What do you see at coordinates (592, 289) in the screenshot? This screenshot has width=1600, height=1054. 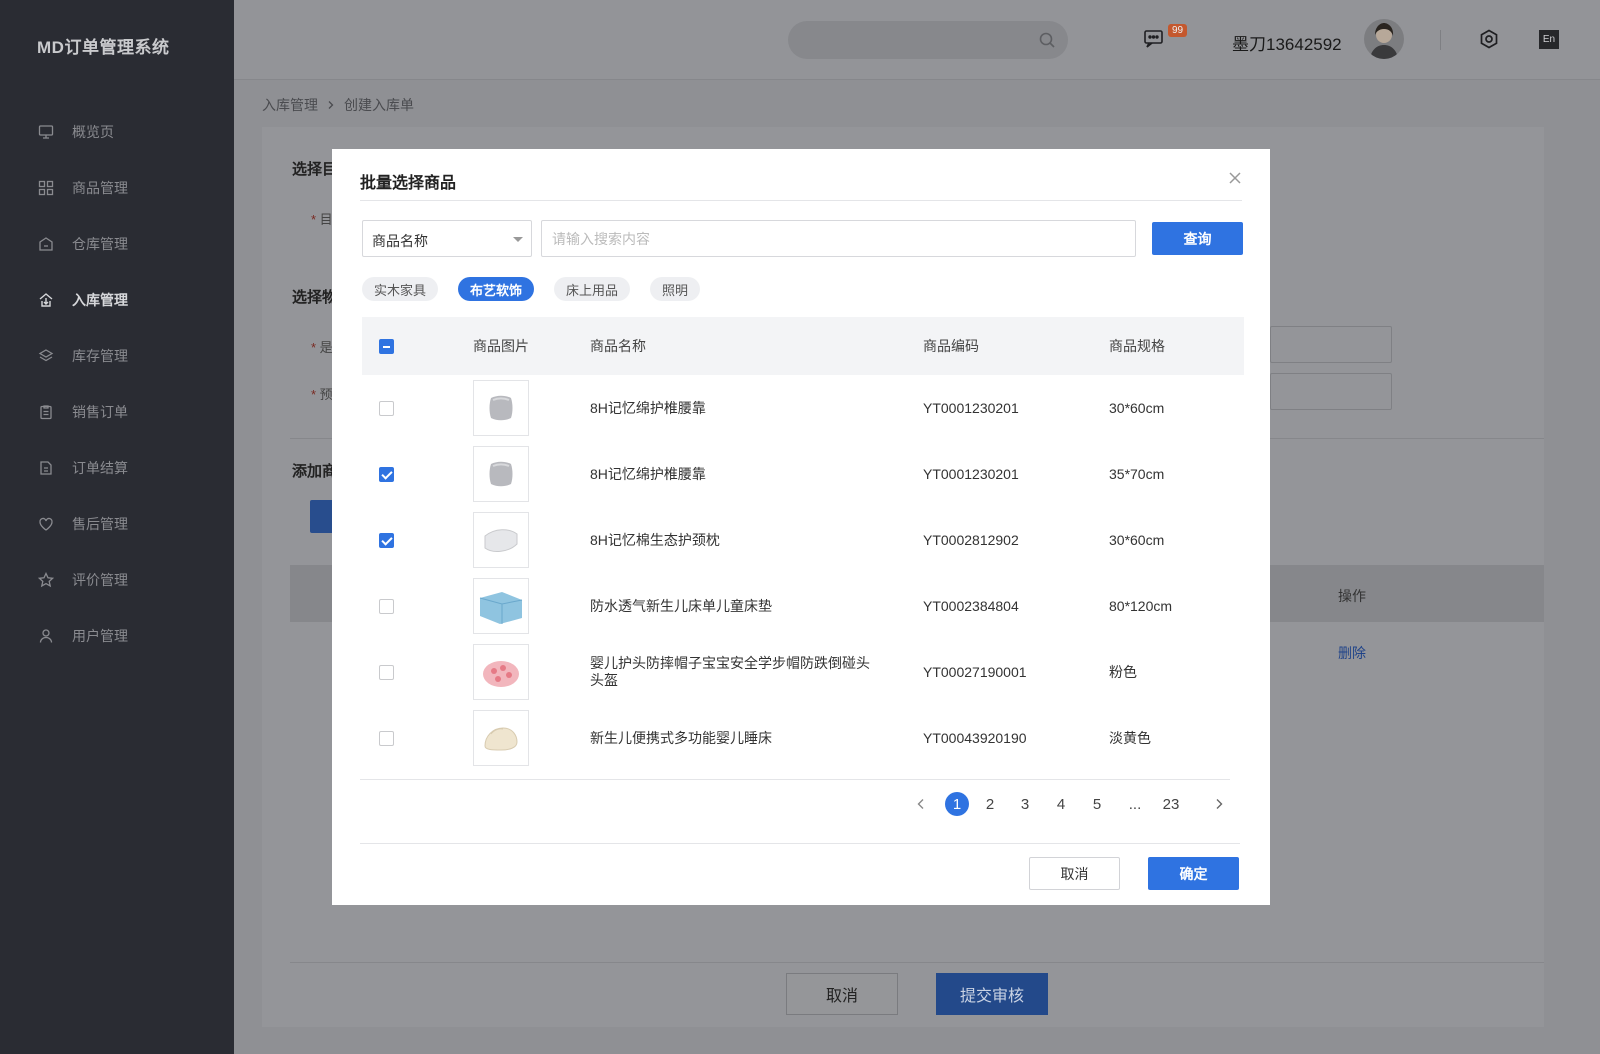 I see `tag-bedding: 床上用品` at bounding box center [592, 289].